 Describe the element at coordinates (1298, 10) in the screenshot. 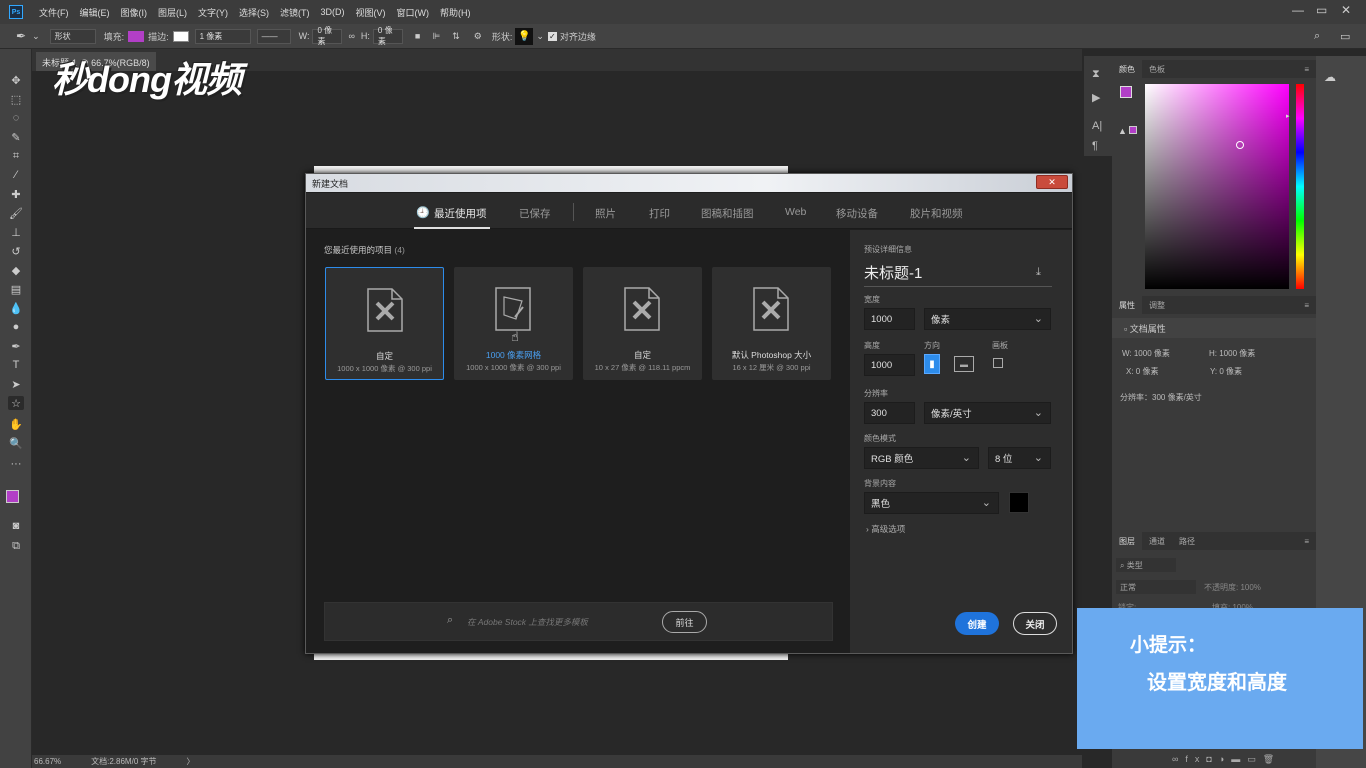

I see `minimize-icon: —` at that location.